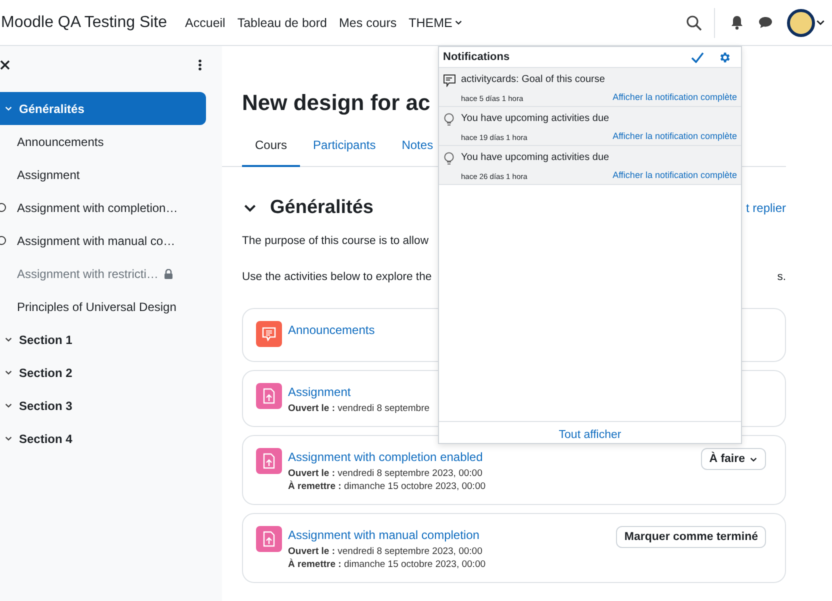  What do you see at coordinates (477, 57) in the screenshot?
I see `popover-title: Notifications` at bounding box center [477, 57].